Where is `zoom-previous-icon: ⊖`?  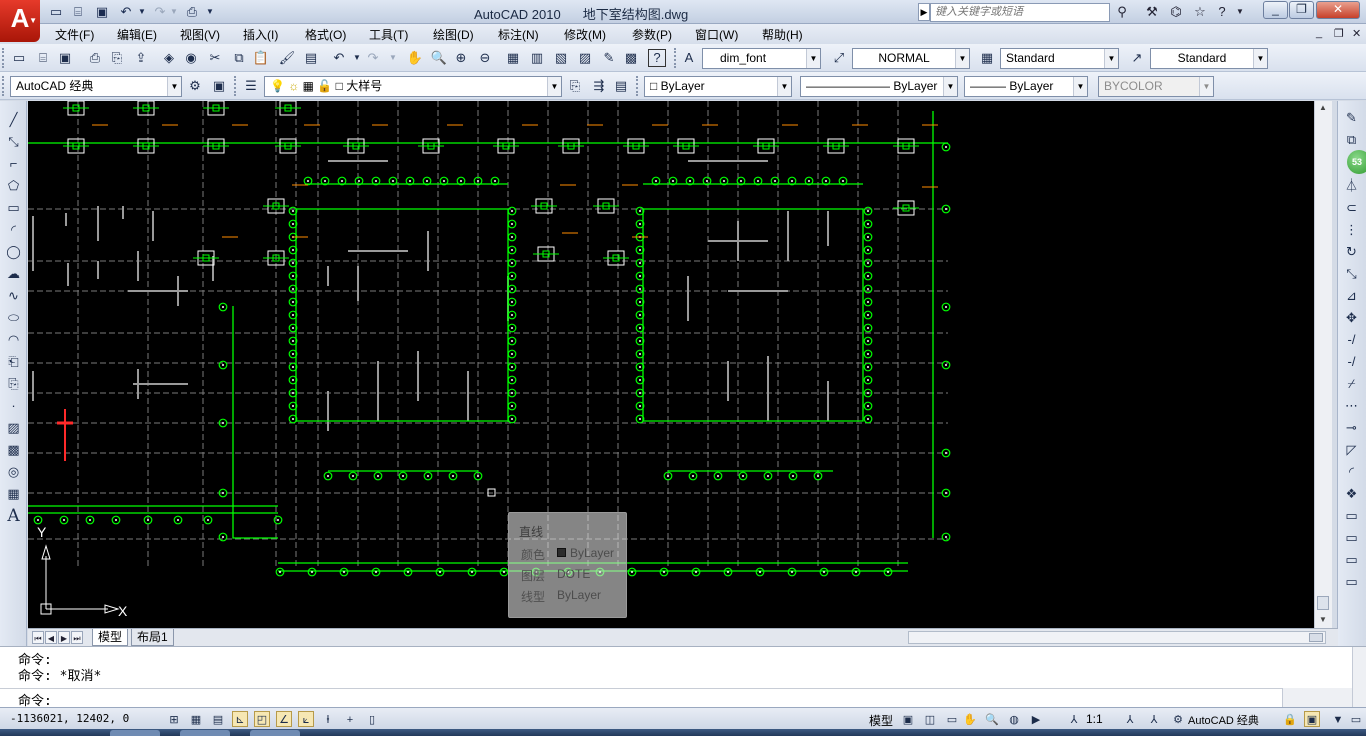 zoom-previous-icon: ⊖ is located at coordinates (485, 58).